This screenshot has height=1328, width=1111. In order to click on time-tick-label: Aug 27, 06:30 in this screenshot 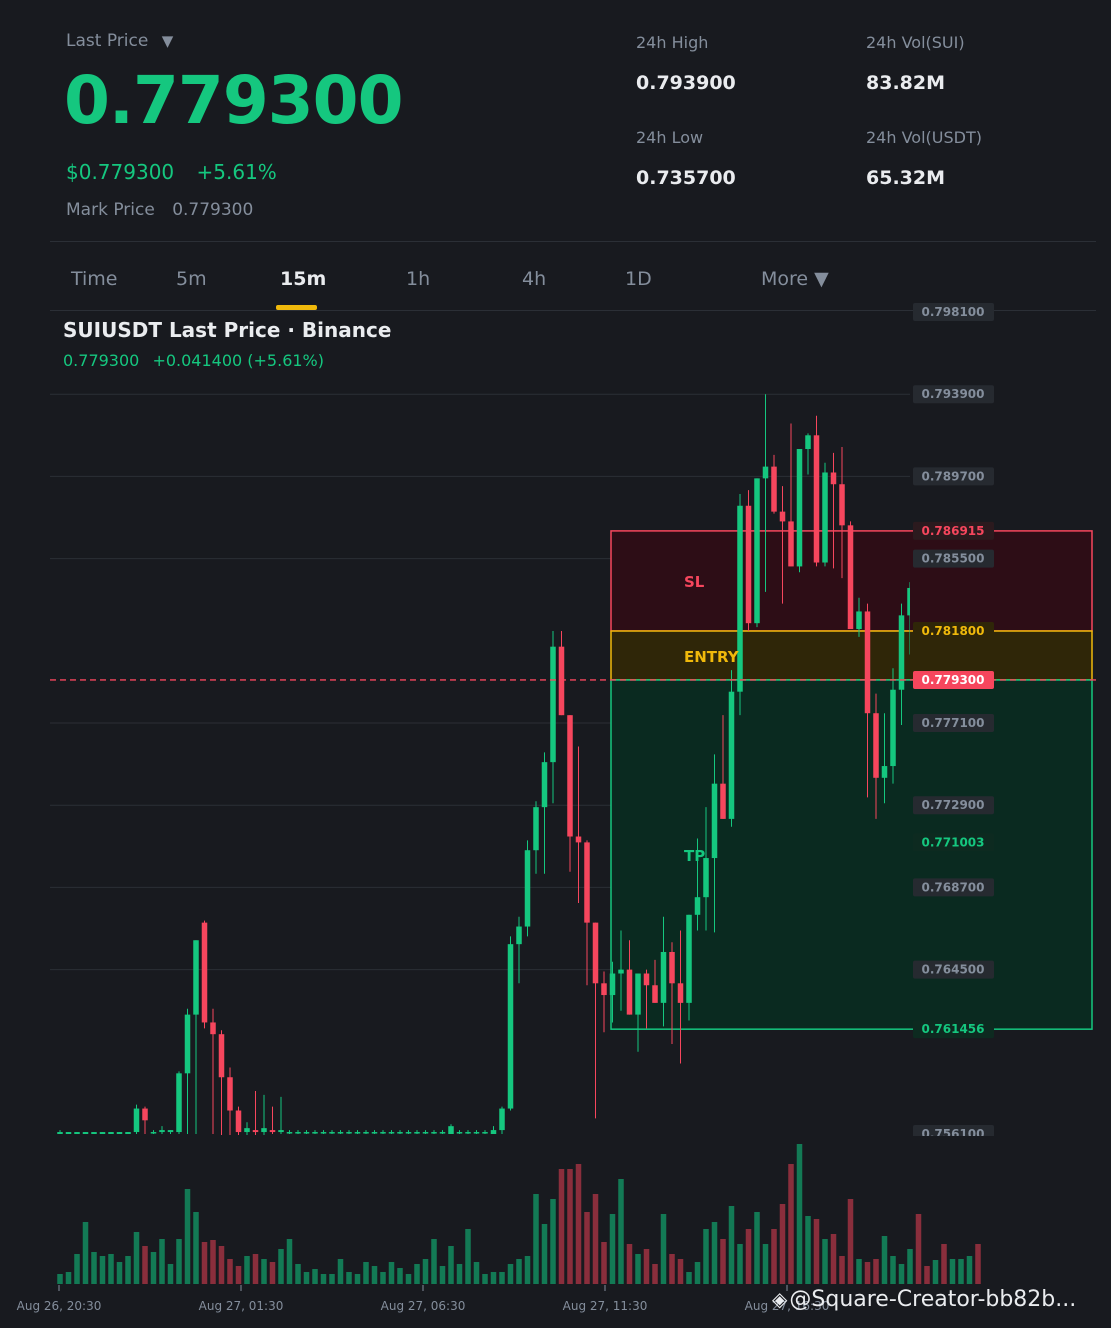, I will do `click(423, 1306)`.